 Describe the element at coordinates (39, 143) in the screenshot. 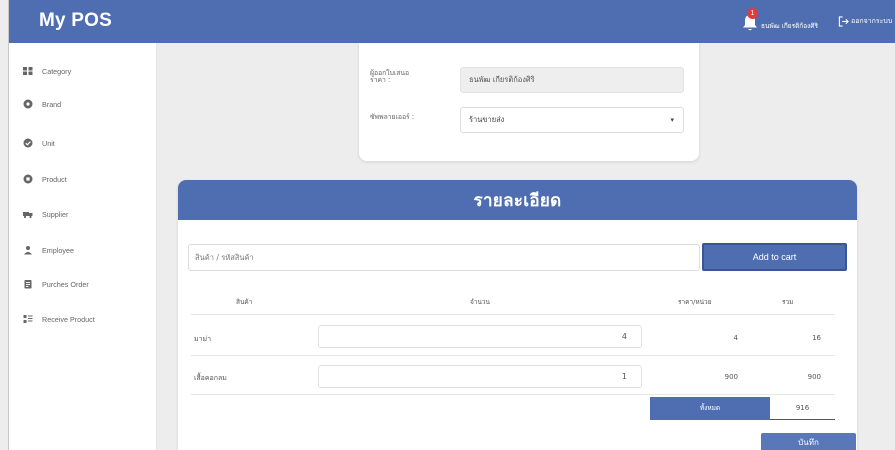

I see `sidebar-item-unit: Unit` at that location.